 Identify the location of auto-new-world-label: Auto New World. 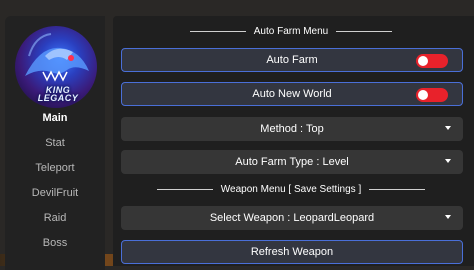
(292, 94).